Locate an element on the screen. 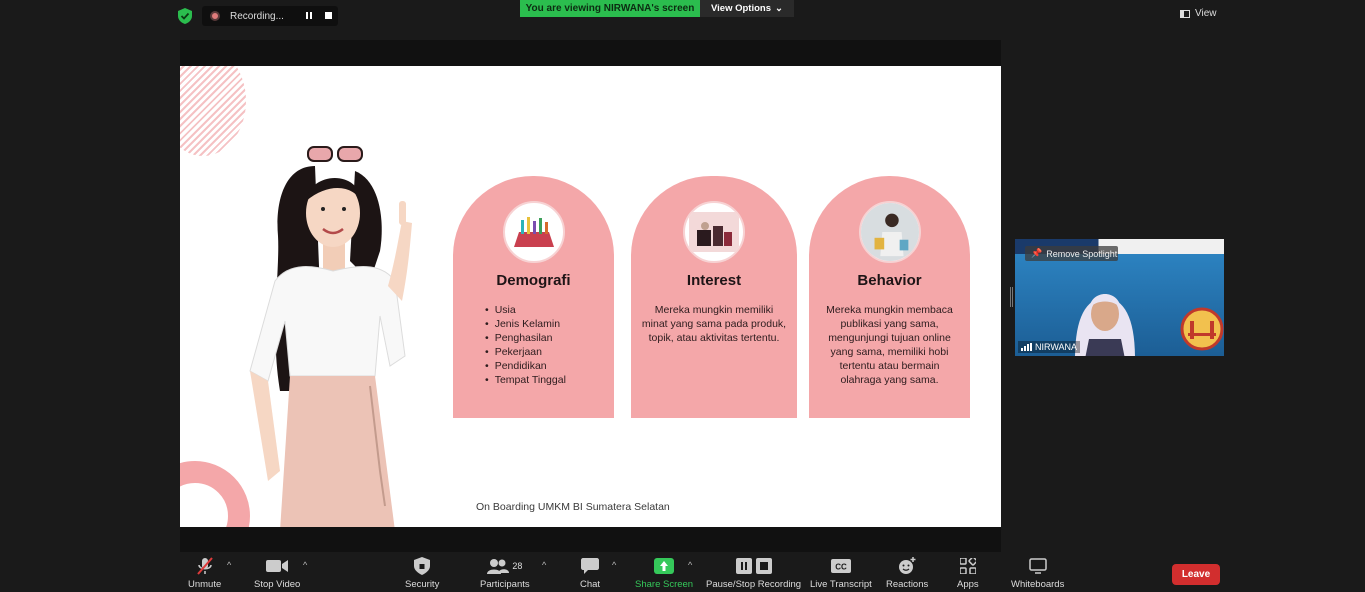  crowd-figures-icon is located at coordinates (533, 232).